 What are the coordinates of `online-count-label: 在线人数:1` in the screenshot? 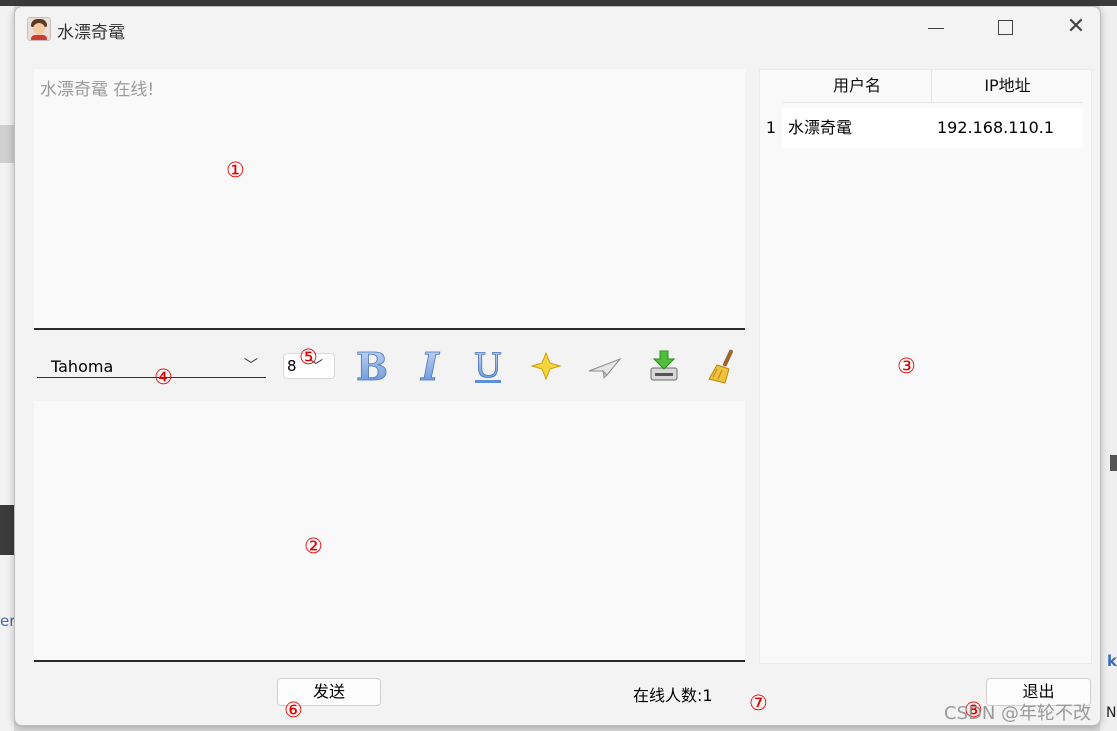 It's located at (673, 695).